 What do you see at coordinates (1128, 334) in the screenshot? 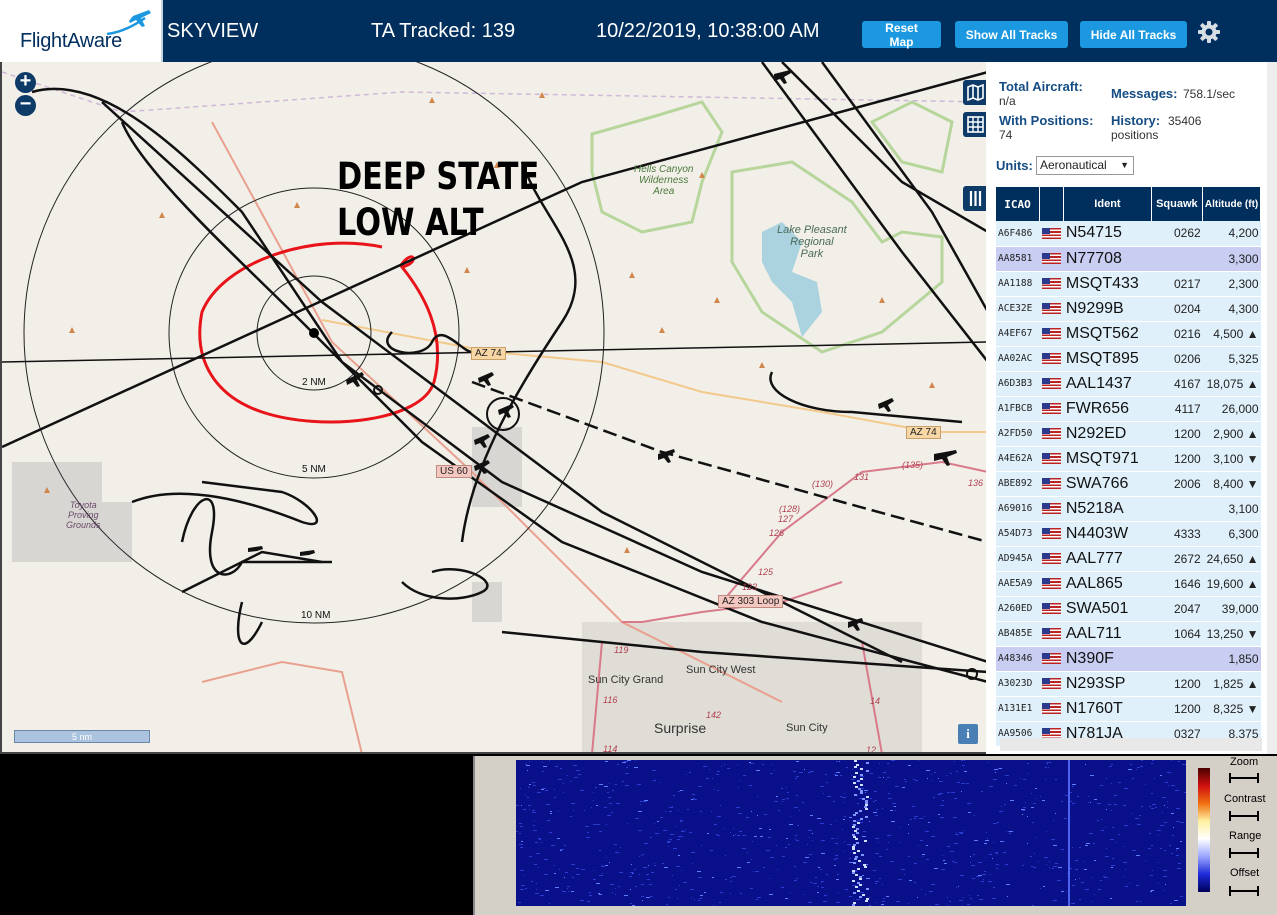
I see `table-row: A4EF67 MSQT562 0216 4,500 ▲` at bounding box center [1128, 334].